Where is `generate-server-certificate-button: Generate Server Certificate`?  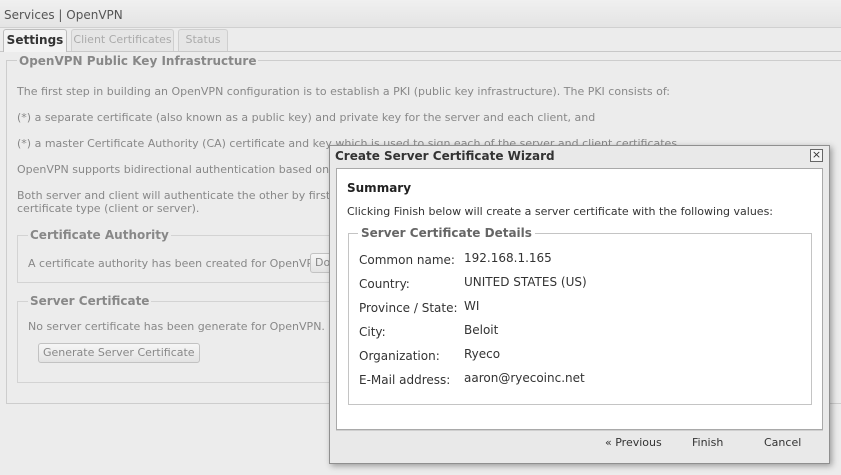
generate-server-certificate-button: Generate Server Certificate is located at coordinates (119, 353).